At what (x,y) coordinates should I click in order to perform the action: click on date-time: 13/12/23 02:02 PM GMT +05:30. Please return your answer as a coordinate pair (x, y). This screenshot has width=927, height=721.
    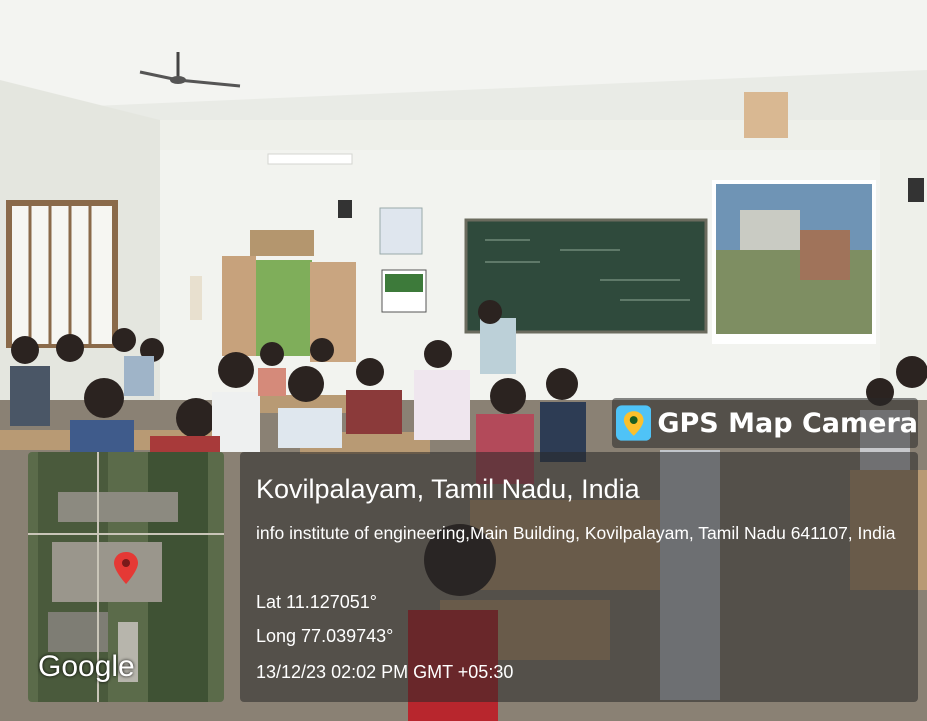
    Looking at the image, I should click on (385, 672).